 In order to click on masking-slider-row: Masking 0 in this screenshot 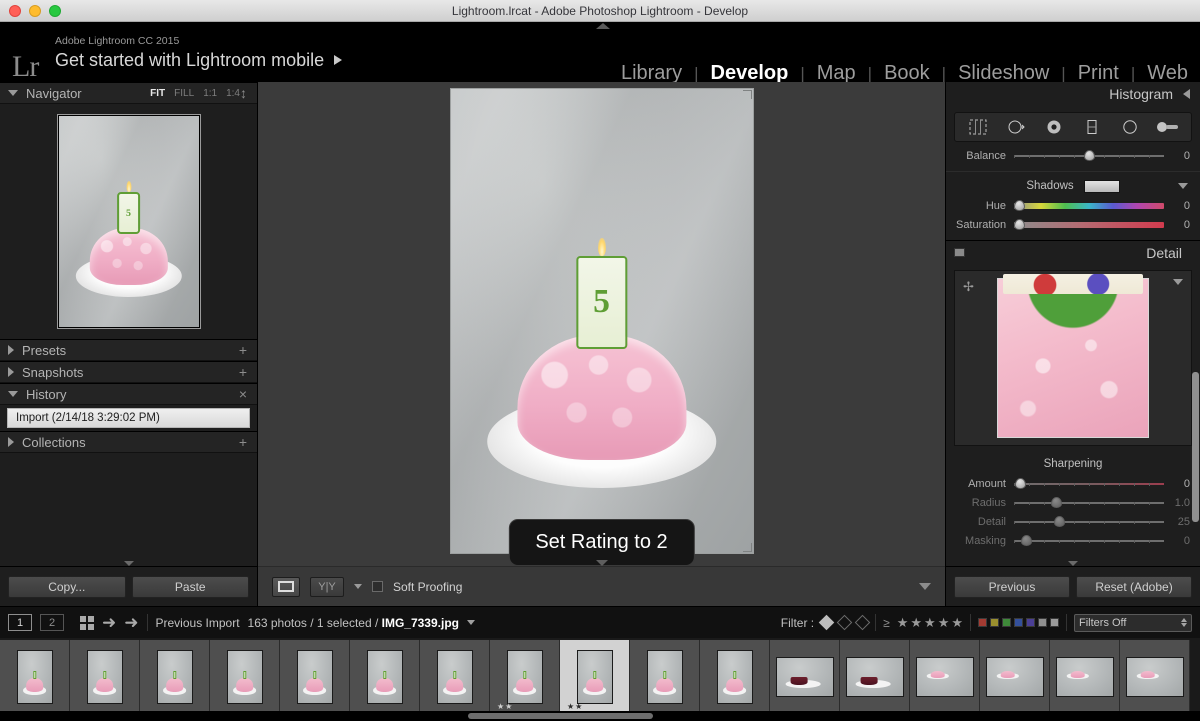, I will do `click(1073, 540)`.